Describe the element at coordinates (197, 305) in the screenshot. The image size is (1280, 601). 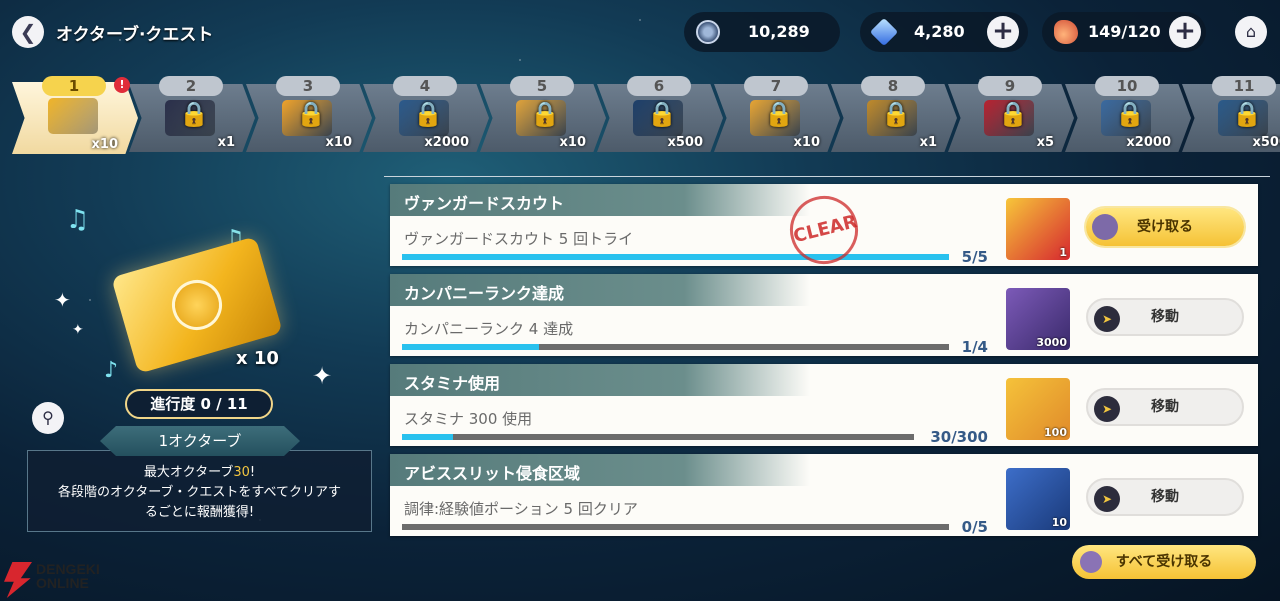
I see `ticket-emblem-icon` at that location.